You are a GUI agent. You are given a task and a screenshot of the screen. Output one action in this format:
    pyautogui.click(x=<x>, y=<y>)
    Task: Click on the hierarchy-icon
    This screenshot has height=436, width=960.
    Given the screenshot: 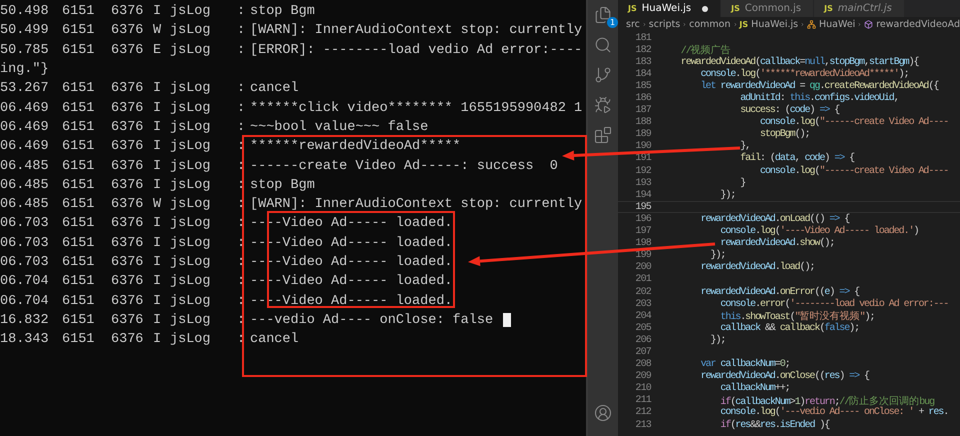 What is the action you would take?
    pyautogui.click(x=811, y=24)
    